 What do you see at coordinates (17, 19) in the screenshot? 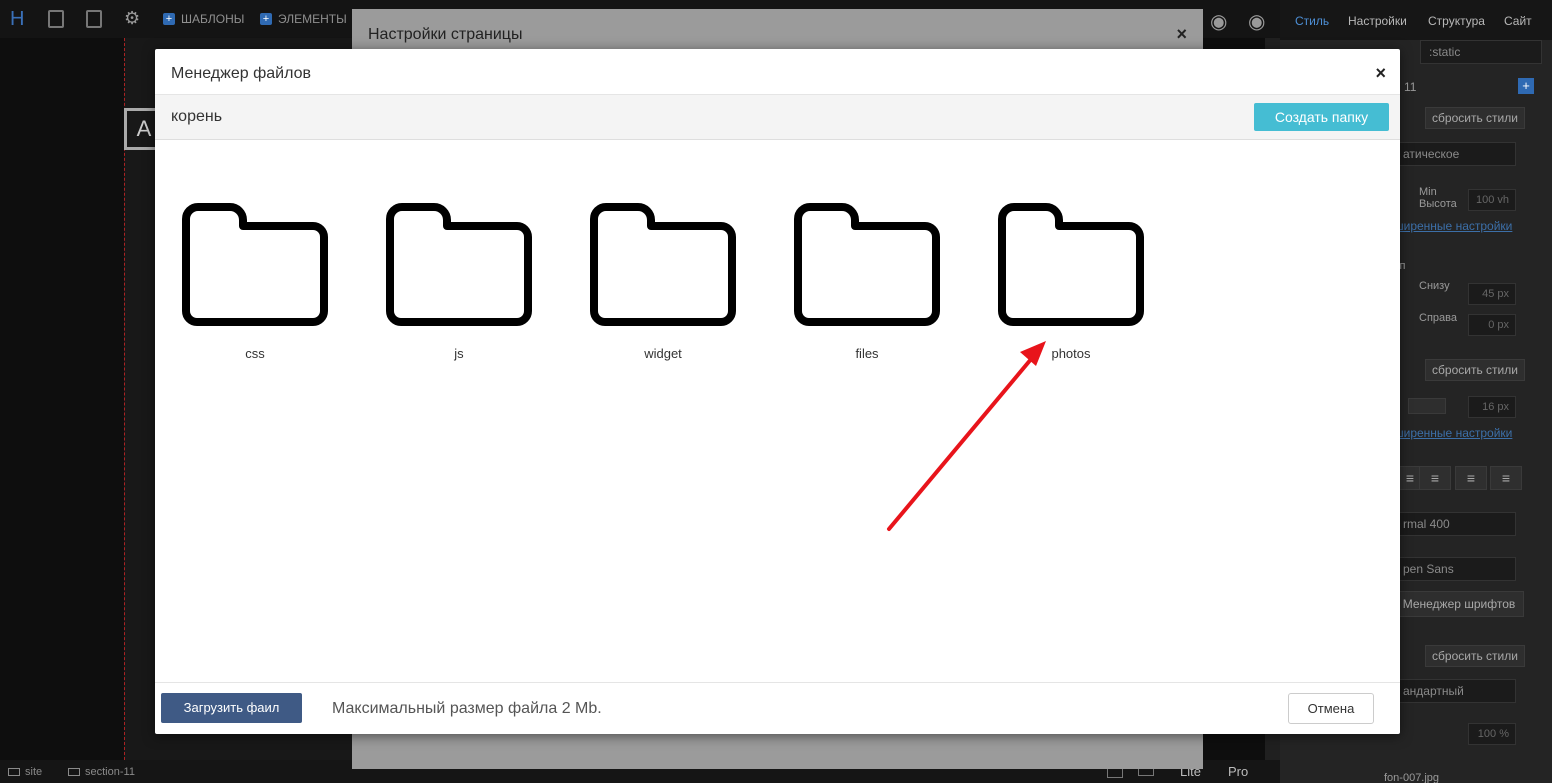
I see `editor-logo: H` at bounding box center [17, 19].